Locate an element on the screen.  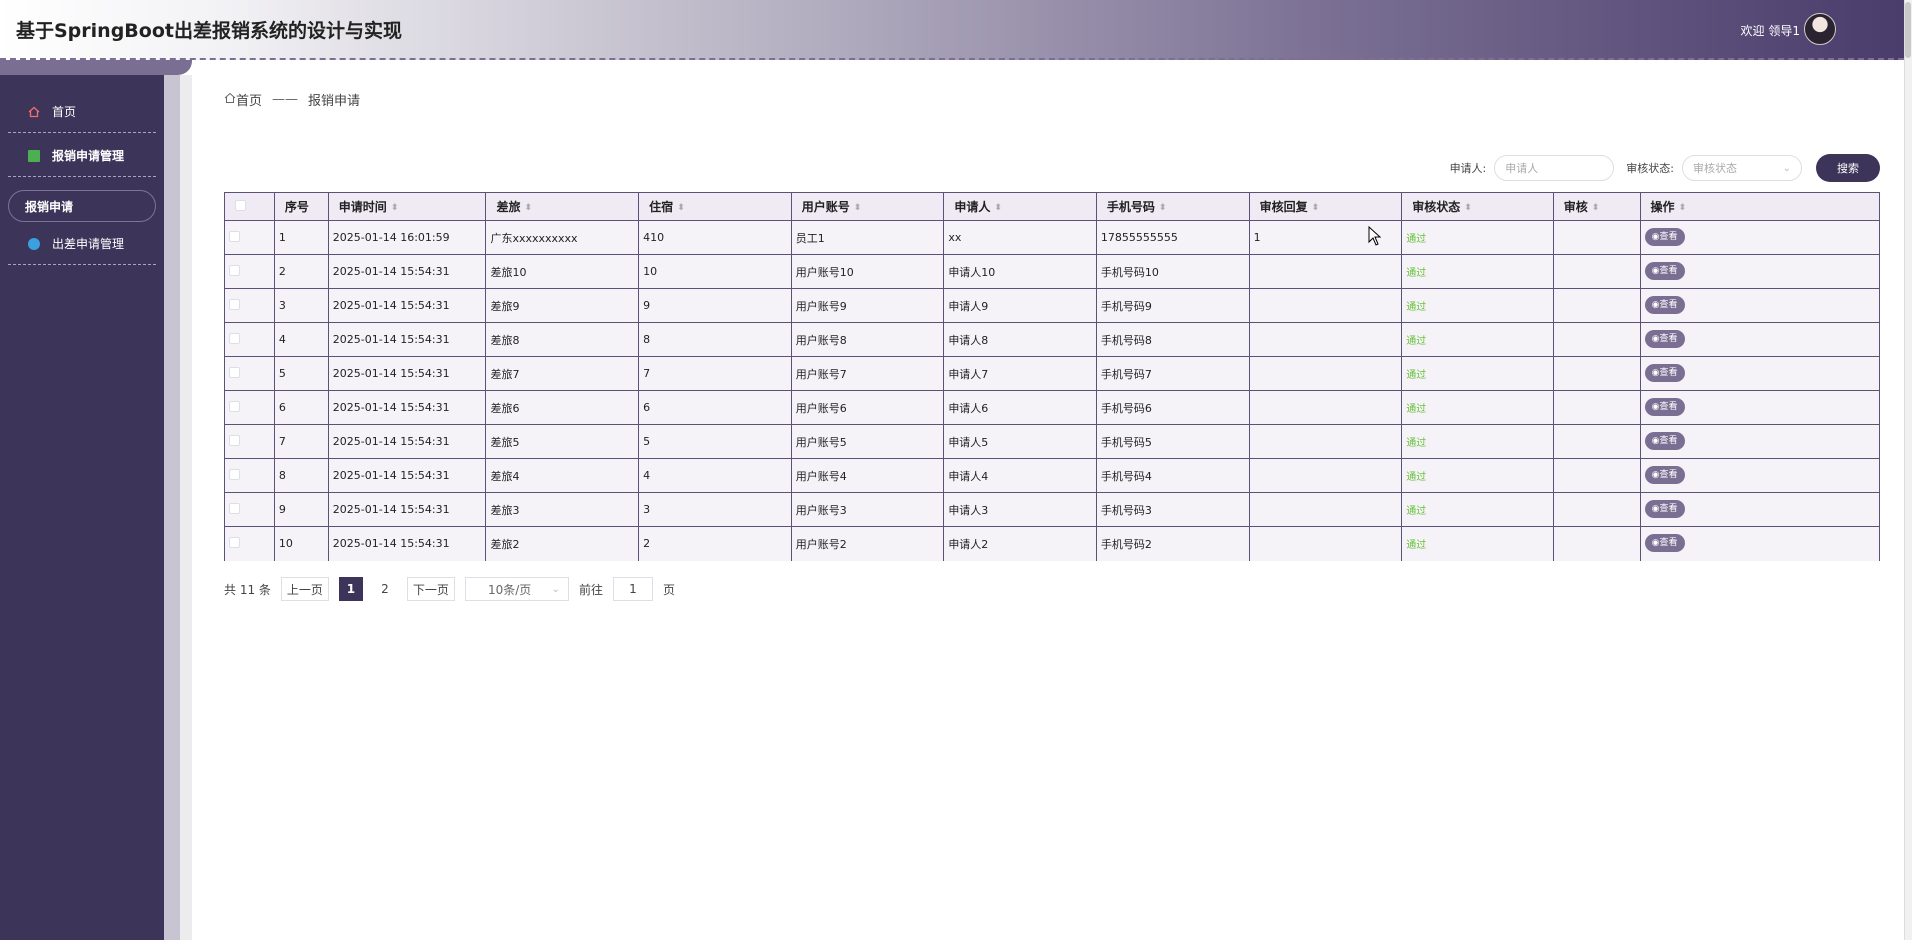
status-badge: 通过 is located at coordinates (1416, 273).